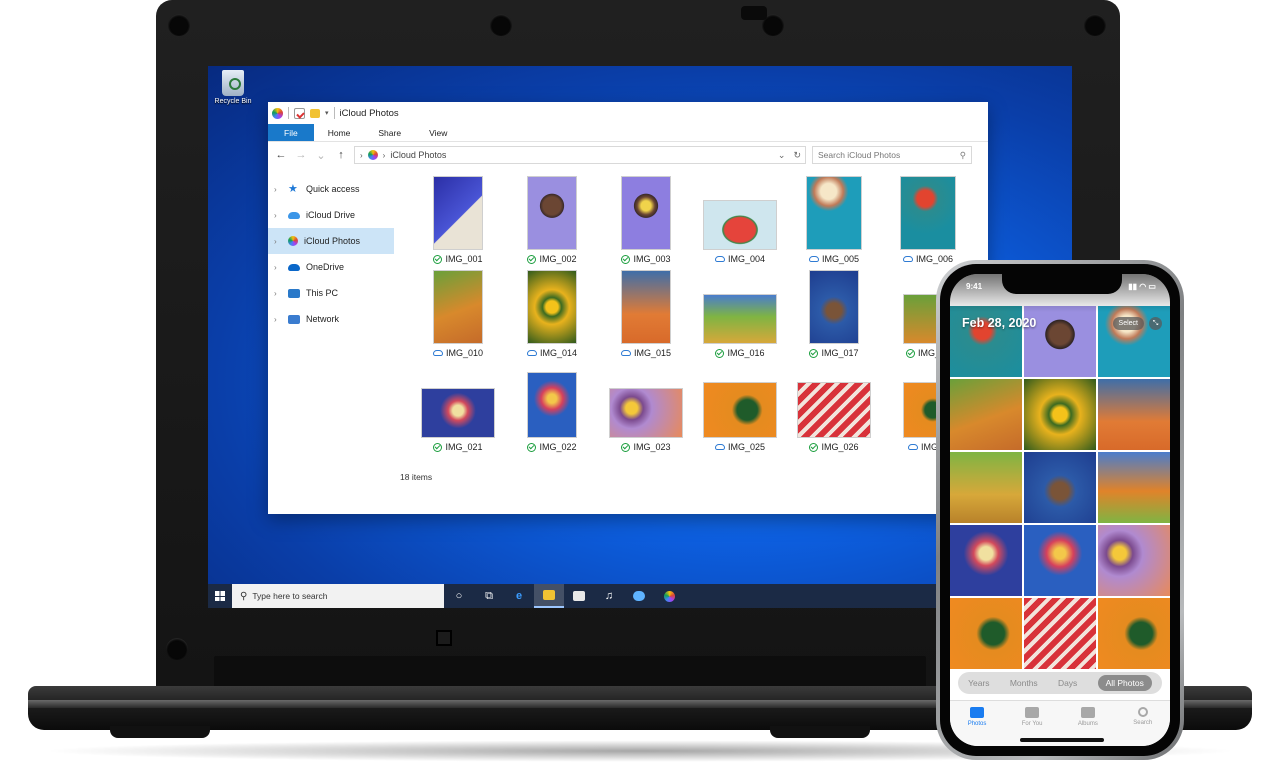  Describe the element at coordinates (339, 132) in the screenshot. I see `tab-home: Home` at that location.